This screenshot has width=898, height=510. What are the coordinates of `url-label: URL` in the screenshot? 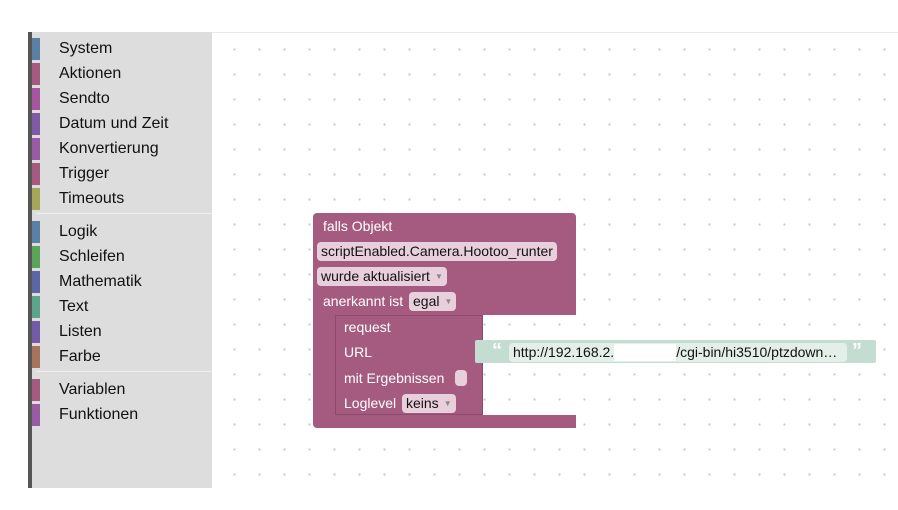 It's located at (358, 352).